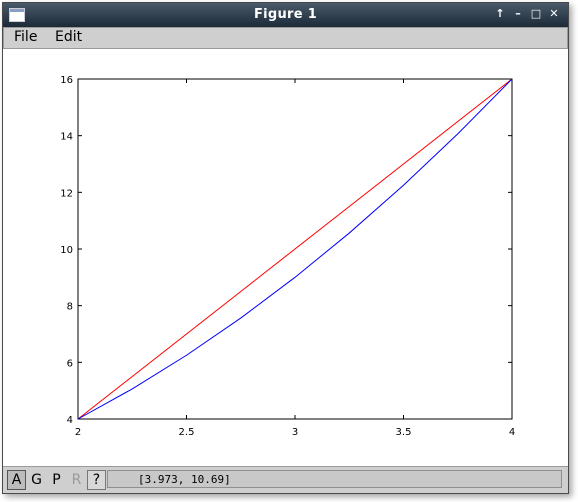 This screenshot has width=578, height=502. I want to click on x-tick-label-3: 3.5, so click(404, 432).